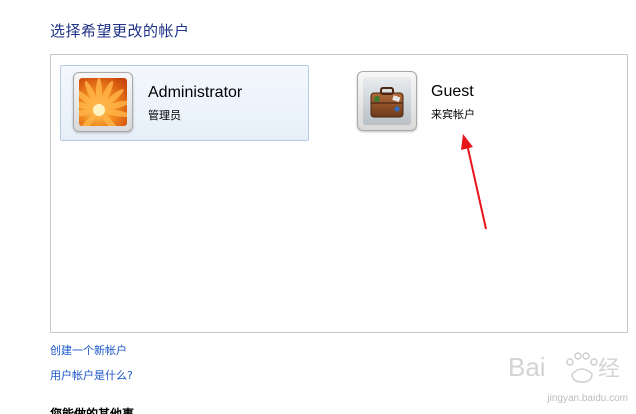  Describe the element at coordinates (587, 398) in the screenshot. I see `watermark-url: jingyan.baidu.com` at that location.